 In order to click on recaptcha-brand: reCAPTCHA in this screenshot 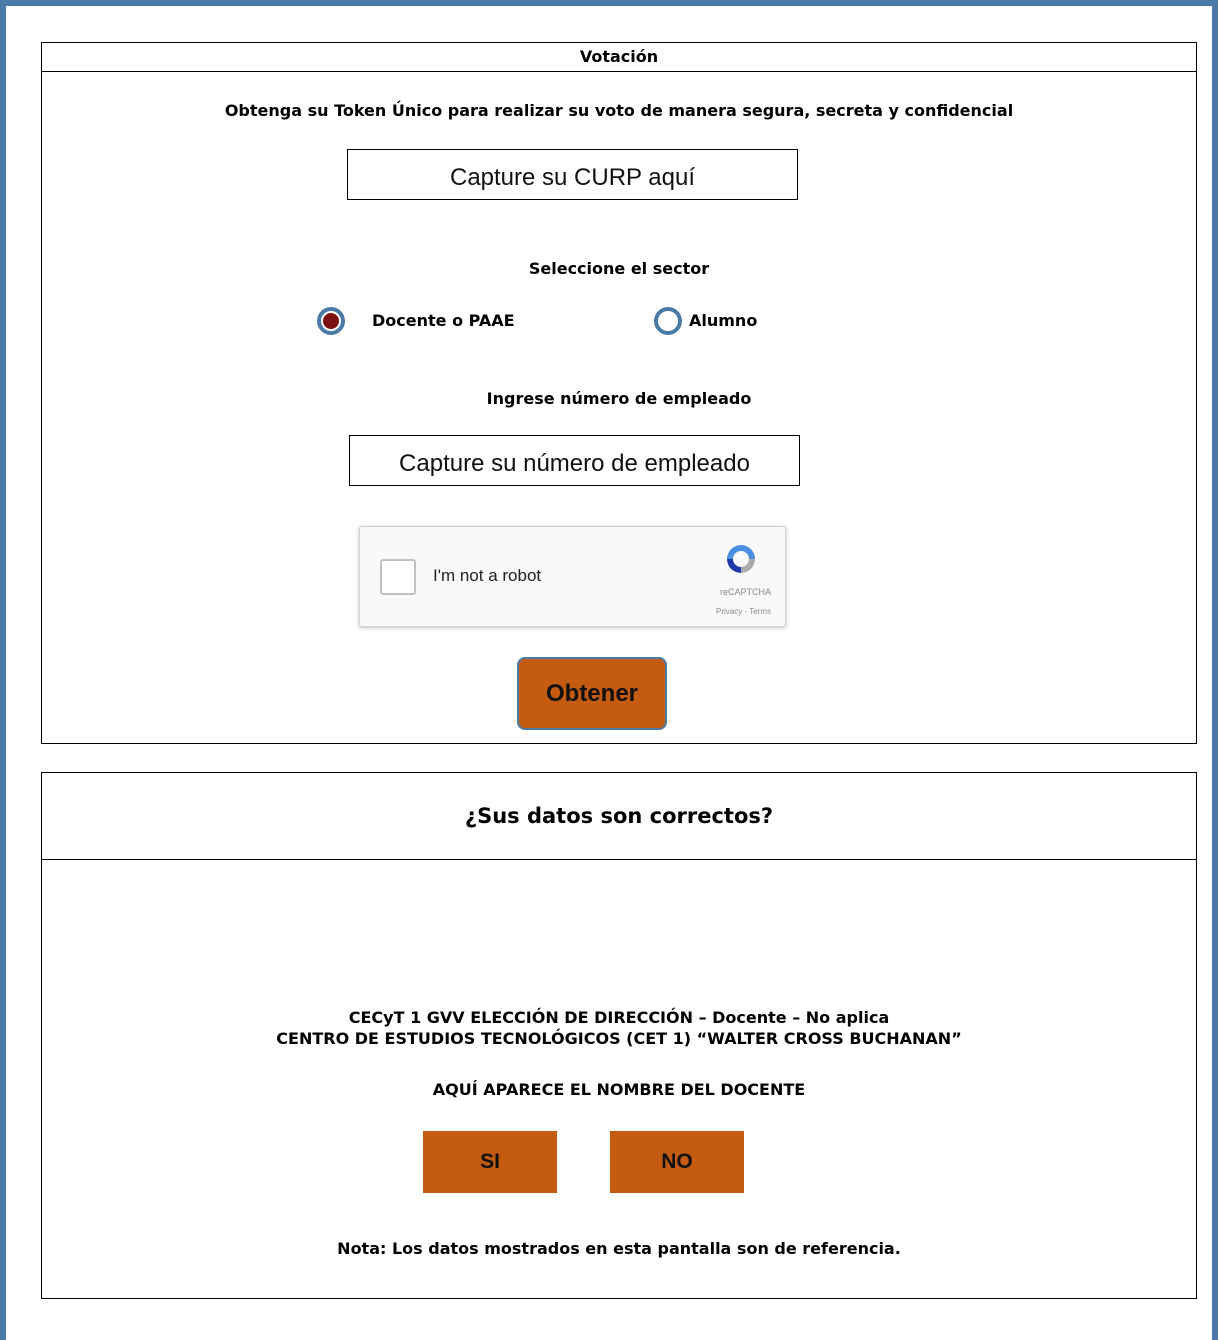, I will do `click(745, 592)`.